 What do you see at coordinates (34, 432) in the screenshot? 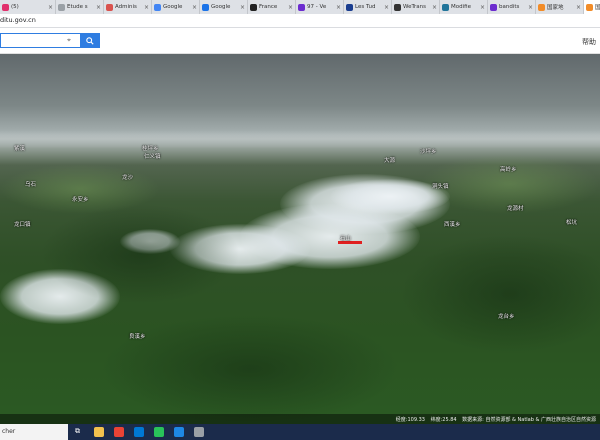
I see `taskbar-search: cher` at bounding box center [34, 432].